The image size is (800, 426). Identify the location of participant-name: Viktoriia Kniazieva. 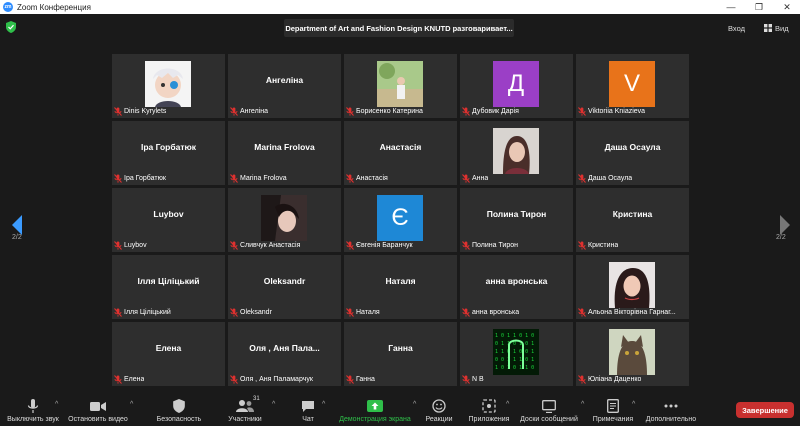
(617, 111).